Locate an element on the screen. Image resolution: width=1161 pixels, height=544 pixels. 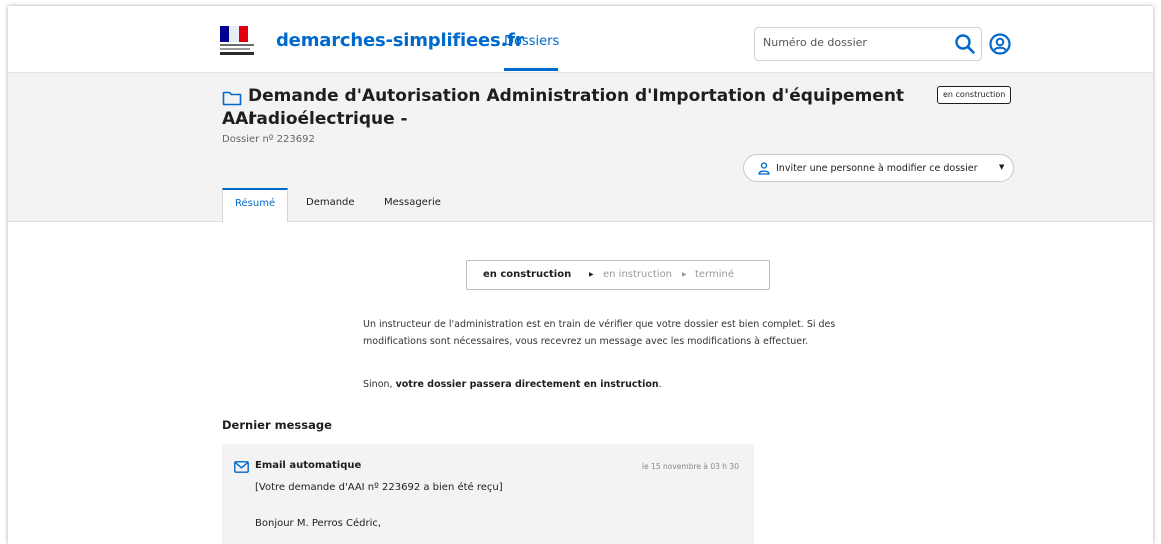
header: demarches-simplifiees.fr Dossiers is located at coordinates (580, 39).